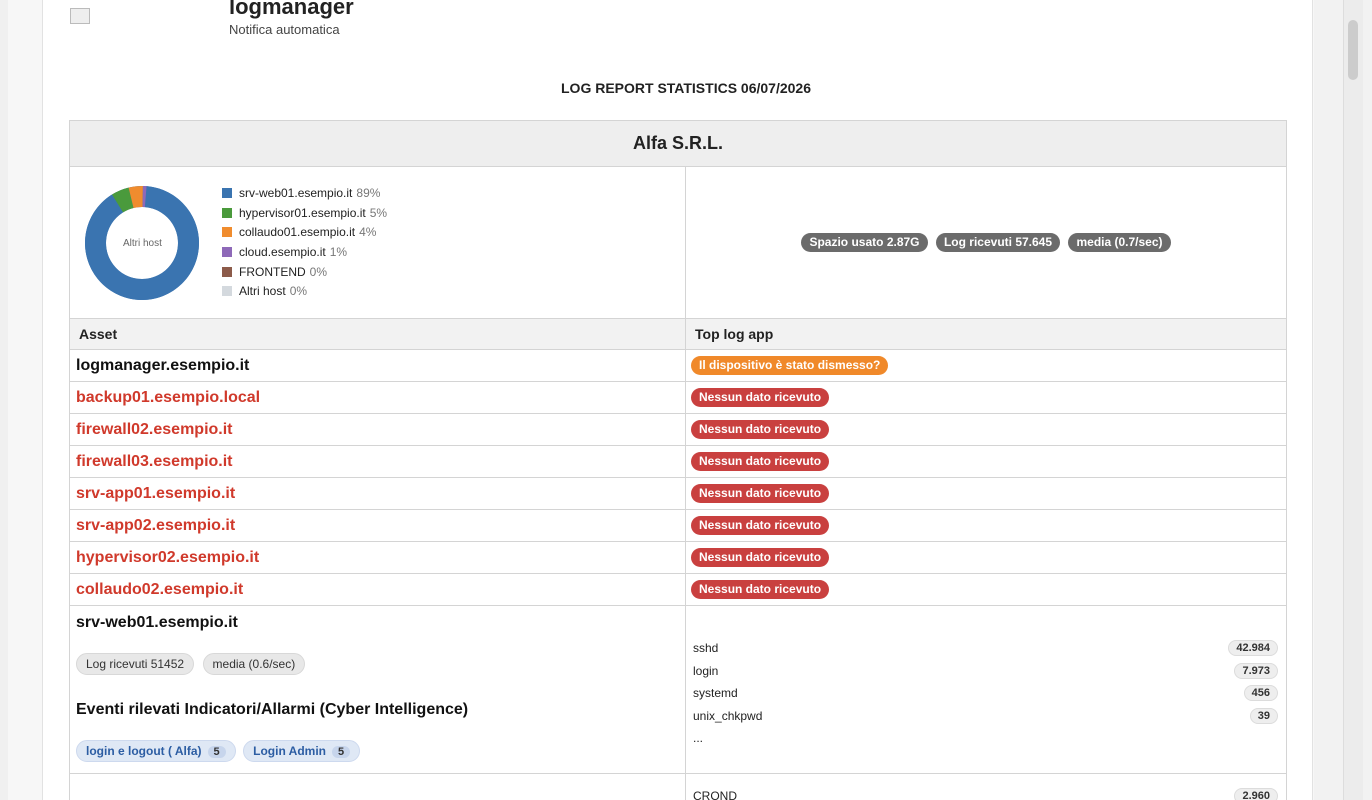  I want to click on asset-column-header: Asset, so click(377, 334).